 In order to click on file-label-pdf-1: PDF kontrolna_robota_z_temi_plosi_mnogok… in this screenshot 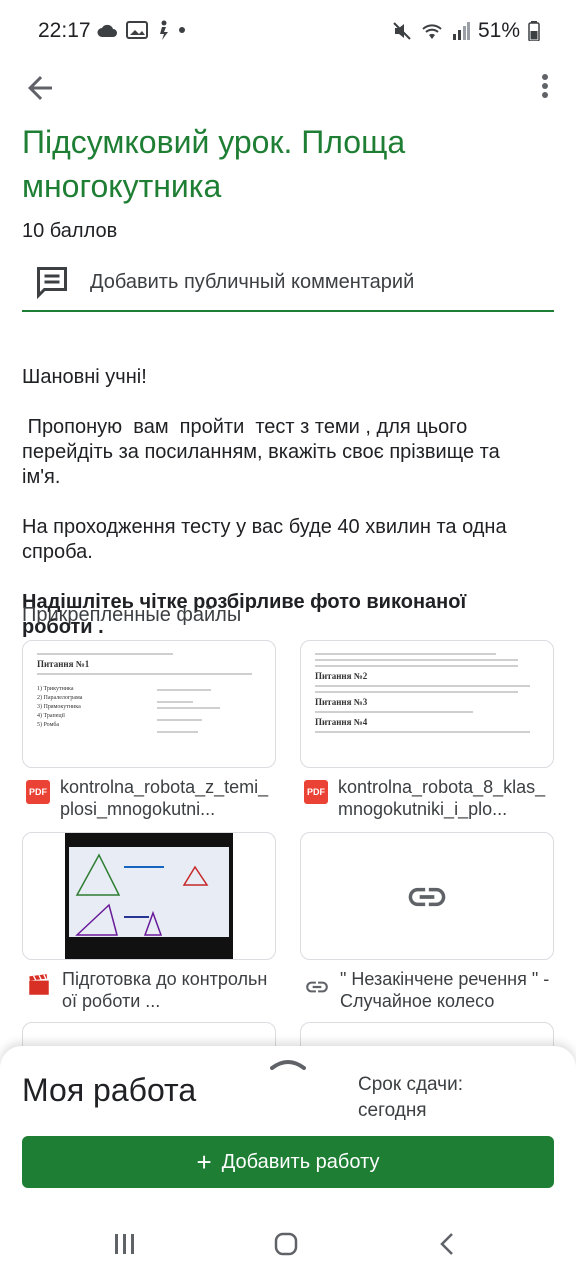, I will do `click(153, 798)`.